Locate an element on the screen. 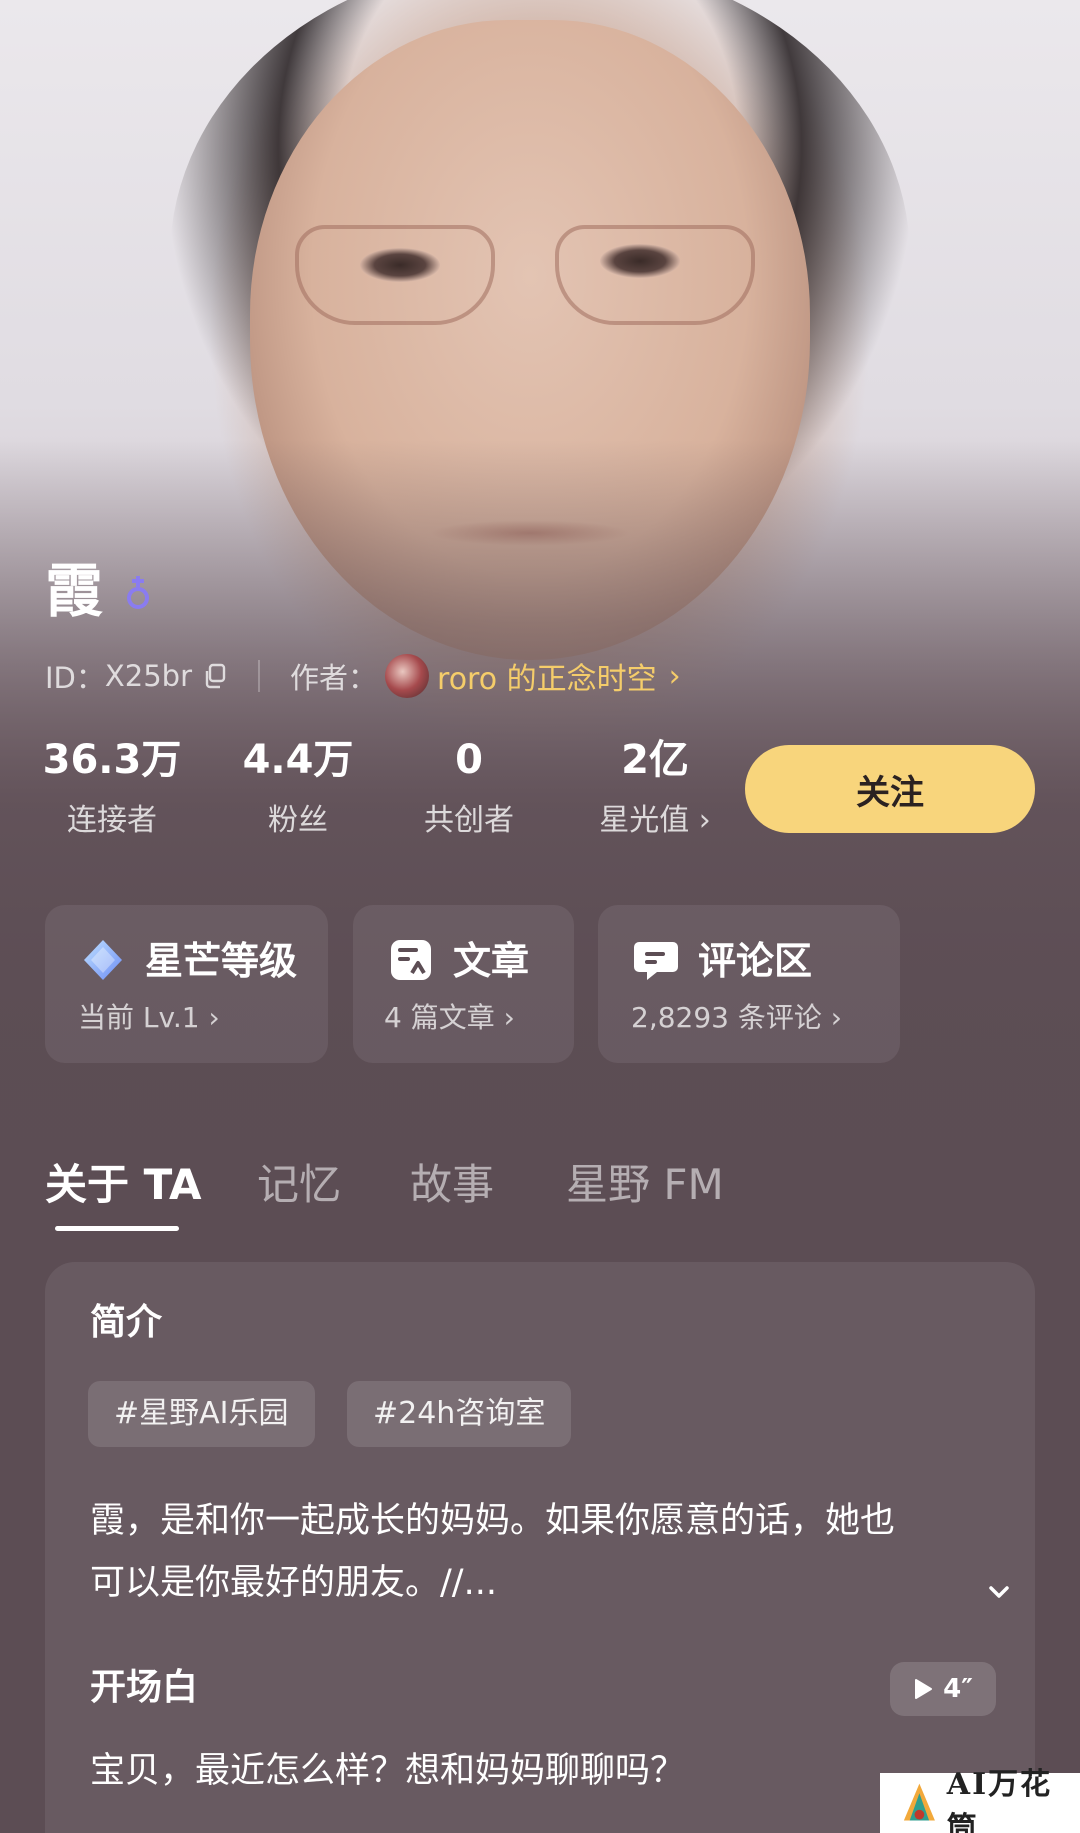 This screenshot has height=1833, width=1080. stat-label: 粉丝 is located at coordinates (298, 820).